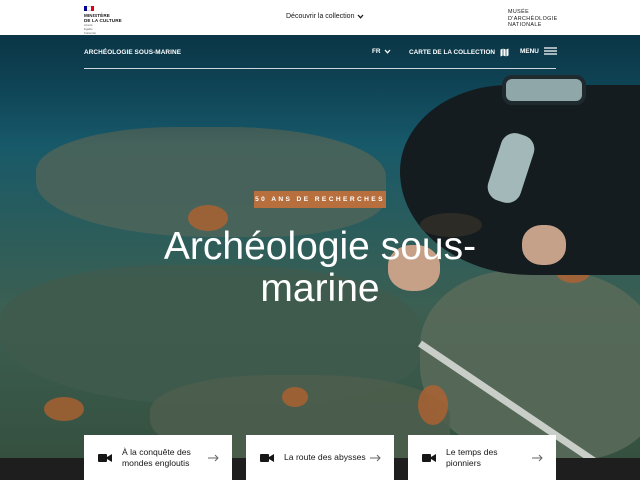 This screenshot has height=480, width=640. What do you see at coordinates (132, 52) in the screenshot?
I see `section-title-link: ARCHÉOLOGIE SOUS-MARINE` at bounding box center [132, 52].